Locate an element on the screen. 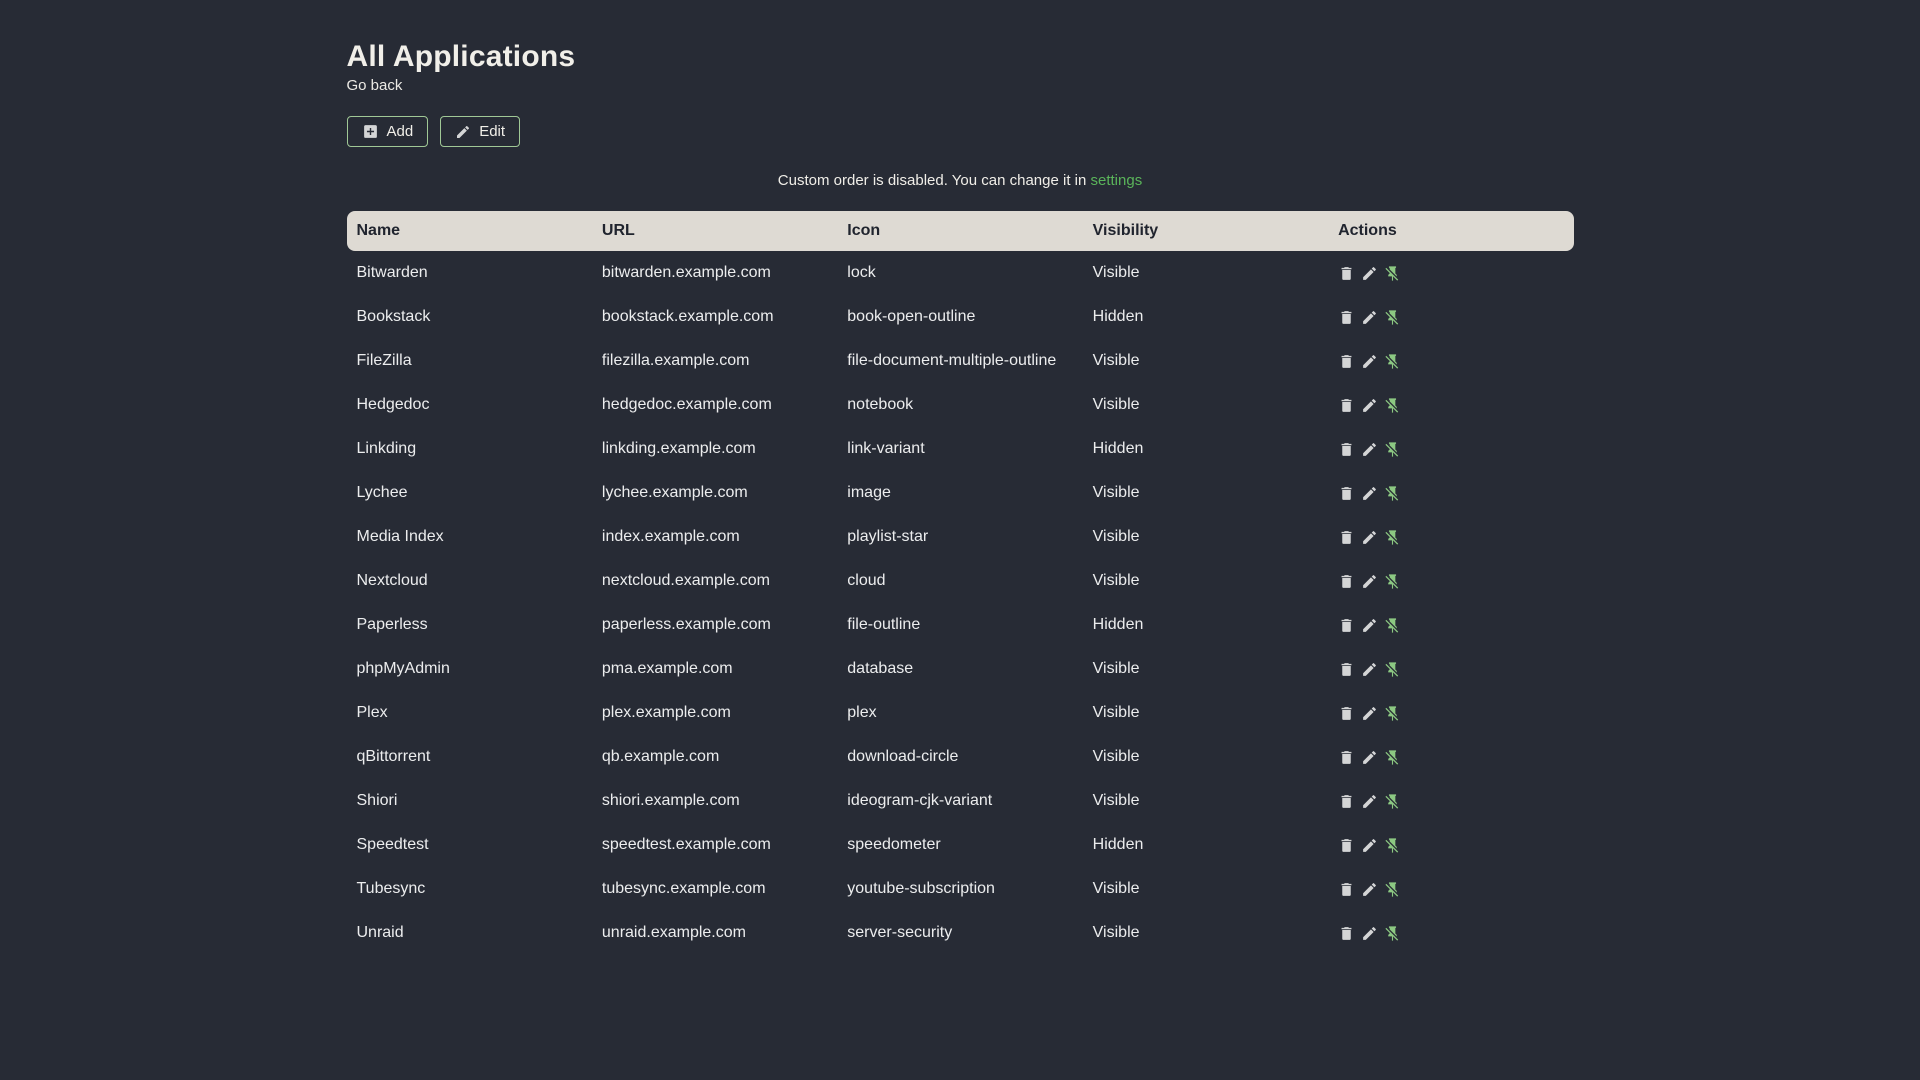  app-icon-name: database is located at coordinates (880, 668).